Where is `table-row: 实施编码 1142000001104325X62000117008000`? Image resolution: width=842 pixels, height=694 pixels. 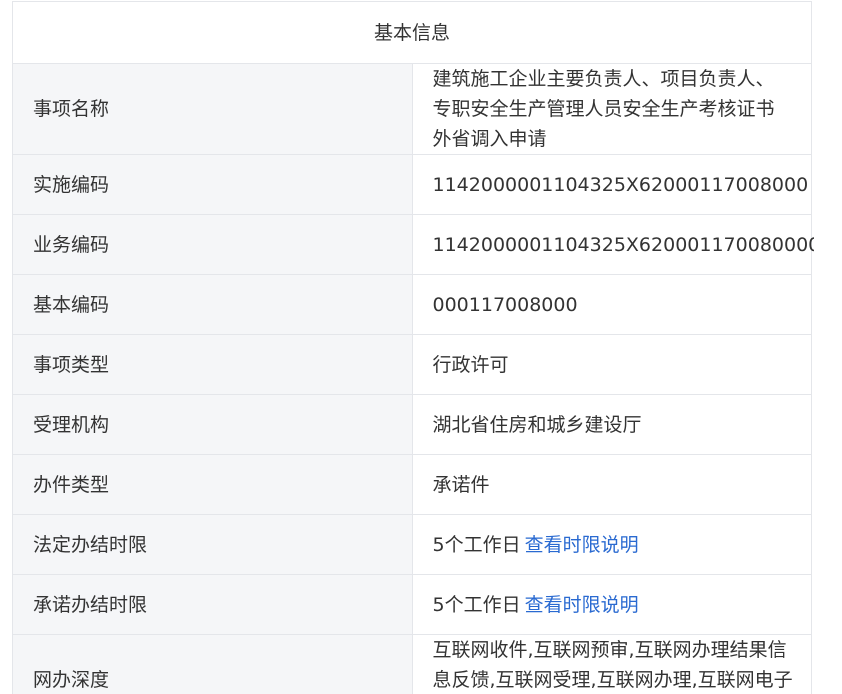
table-row: 实施编码 1142000001104325X62000117008000 is located at coordinates (412, 184).